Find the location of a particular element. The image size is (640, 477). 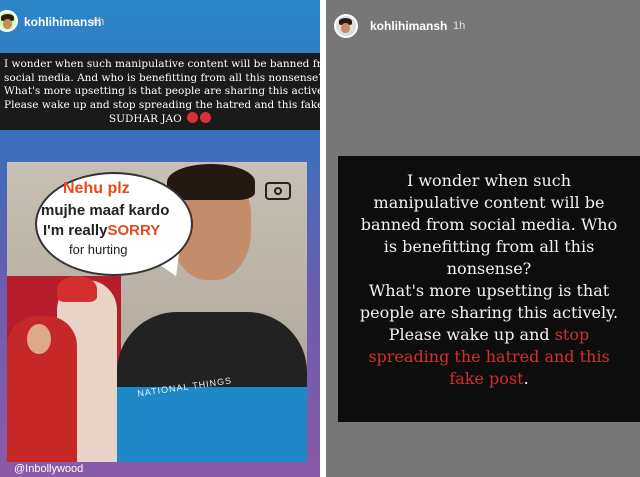

caption-sudhar: SUDHAR JAO is located at coordinates (145, 119).